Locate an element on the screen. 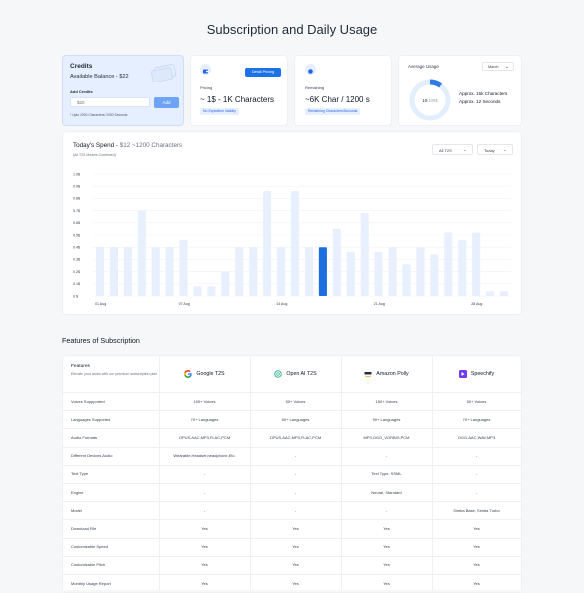 Image resolution: width=584 pixels, height=593 pixels. range-select: Today ⌄ is located at coordinates (495, 149).